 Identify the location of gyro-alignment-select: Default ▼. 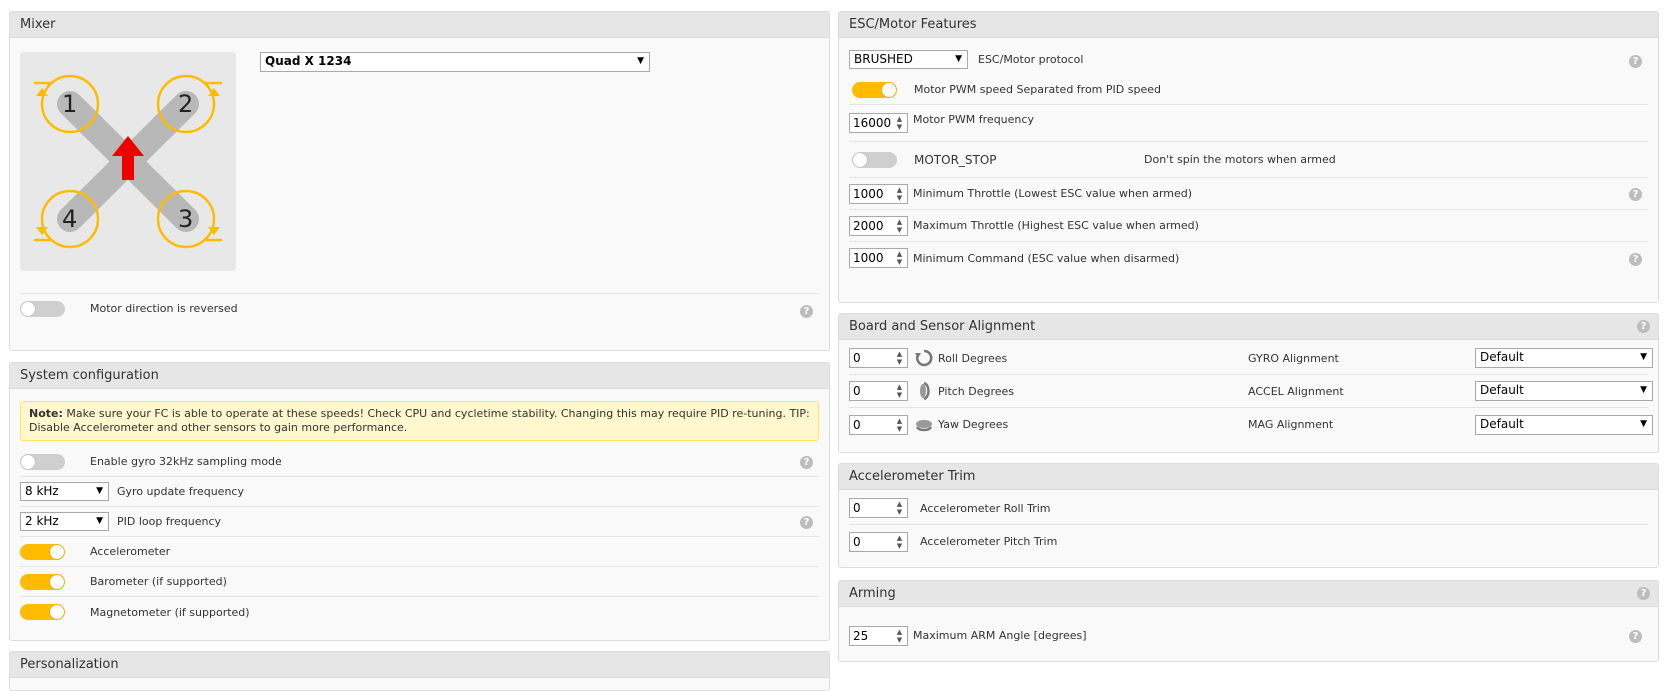
(1564, 358).